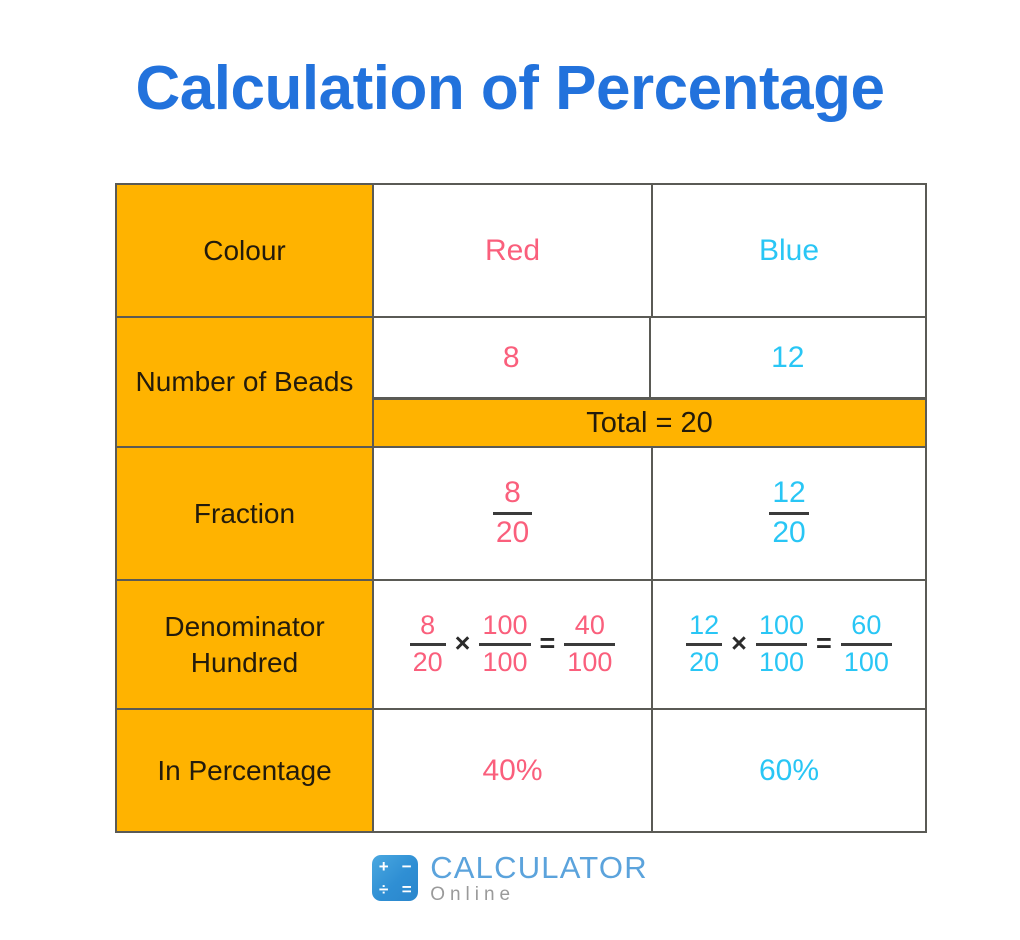  I want to click on fraction-blue: 12 20, so click(789, 512).